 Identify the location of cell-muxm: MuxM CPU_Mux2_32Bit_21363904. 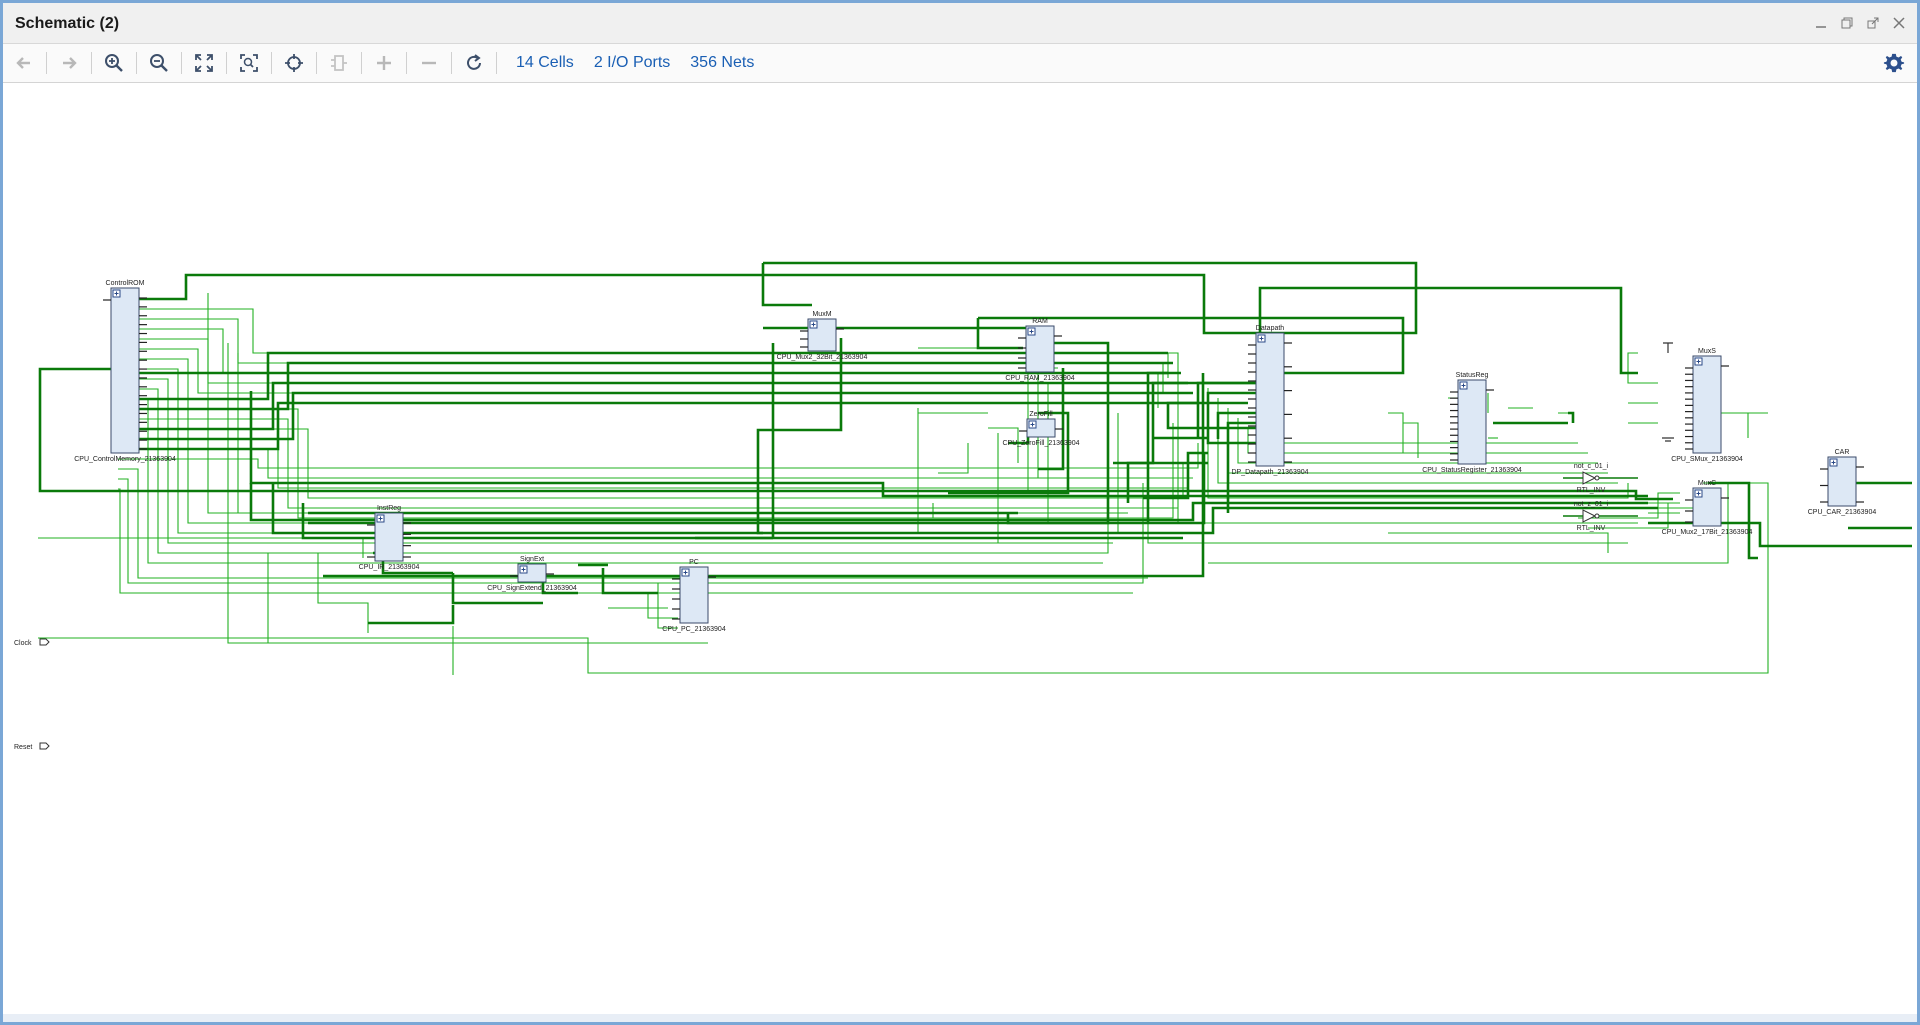
(822, 336).